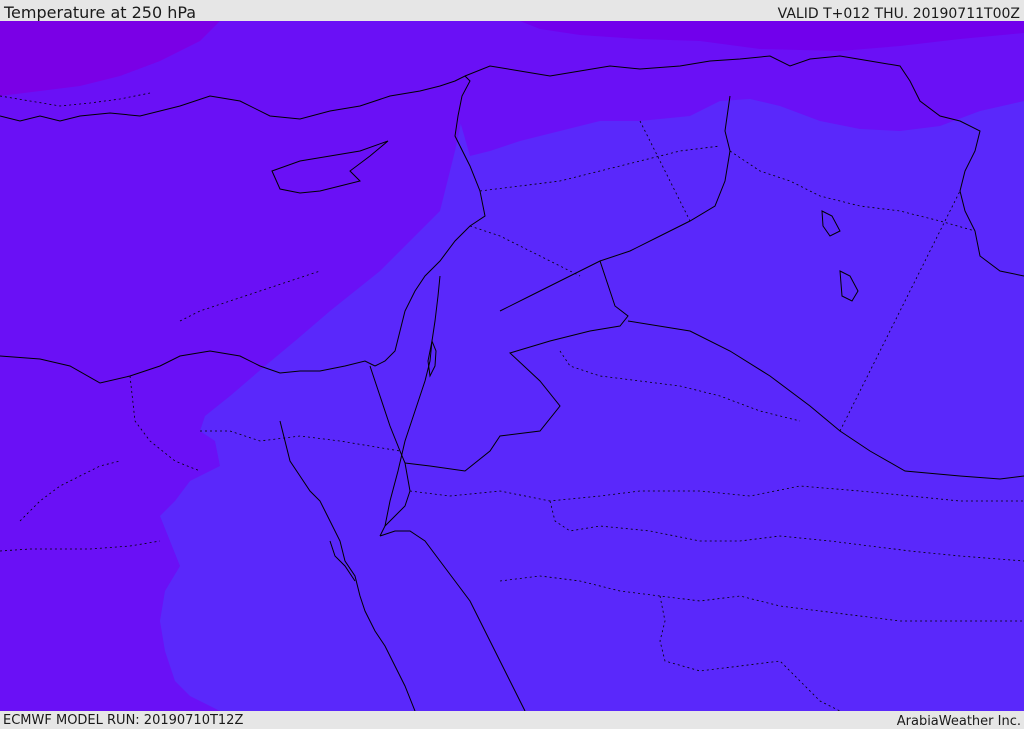 This screenshot has width=1024, height=729. Describe the element at coordinates (100, 12) in the screenshot. I see `map-title: Temperature at 250 hPa` at that location.